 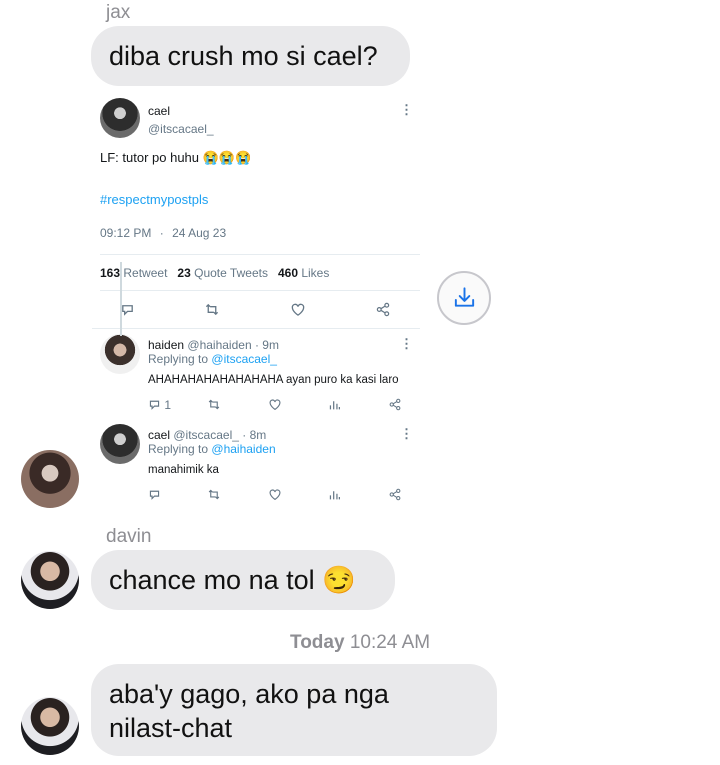 What do you see at coordinates (126, 233) in the screenshot?
I see `tweet-time: 09:12 PM` at bounding box center [126, 233].